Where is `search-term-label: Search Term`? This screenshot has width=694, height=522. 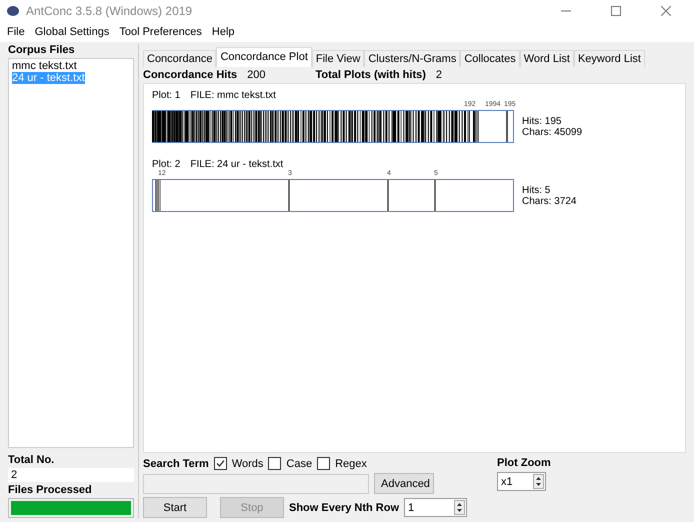
search-term-label: Search Term is located at coordinates (176, 464).